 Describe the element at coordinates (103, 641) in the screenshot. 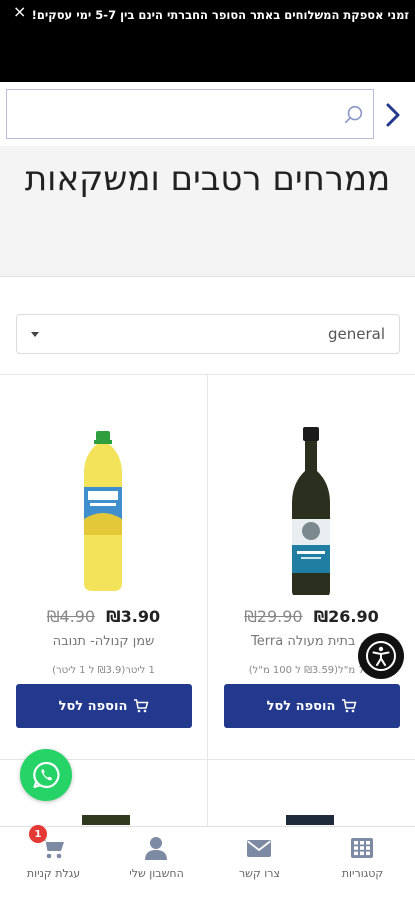

I see `product-name: שמן קנולה- תנובה` at that location.